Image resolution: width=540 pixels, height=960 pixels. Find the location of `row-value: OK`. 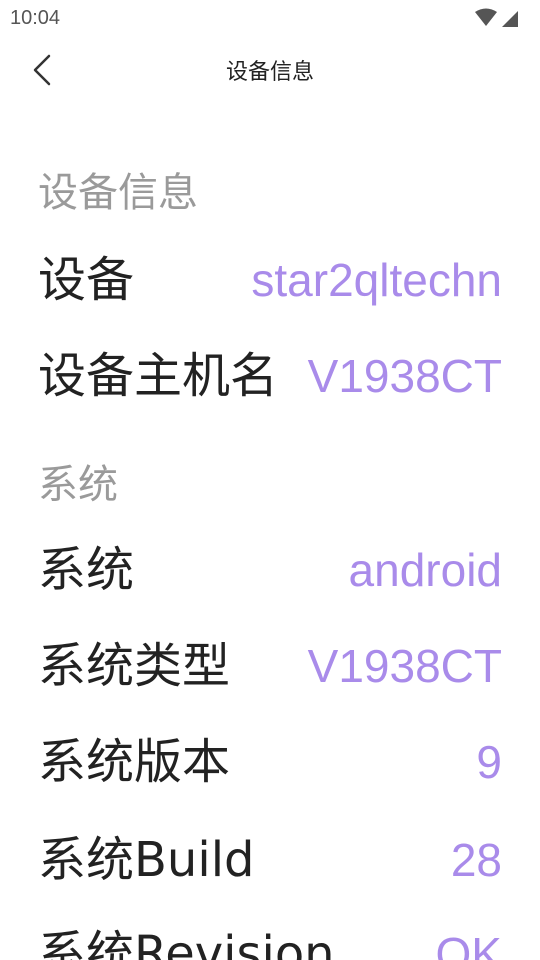

row-value: OK is located at coordinates (468, 944).